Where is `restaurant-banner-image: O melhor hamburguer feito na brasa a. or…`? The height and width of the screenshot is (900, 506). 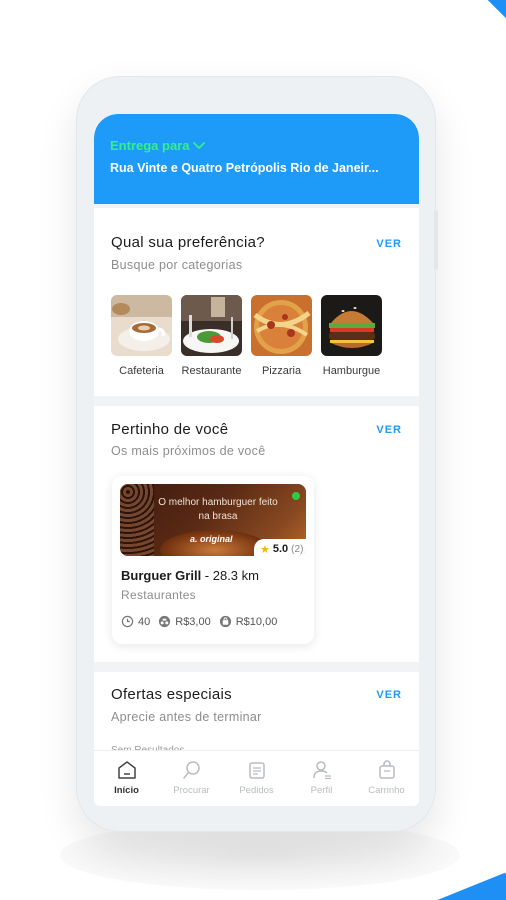 restaurant-banner-image: O melhor hamburguer feito na brasa a. or… is located at coordinates (213, 520).